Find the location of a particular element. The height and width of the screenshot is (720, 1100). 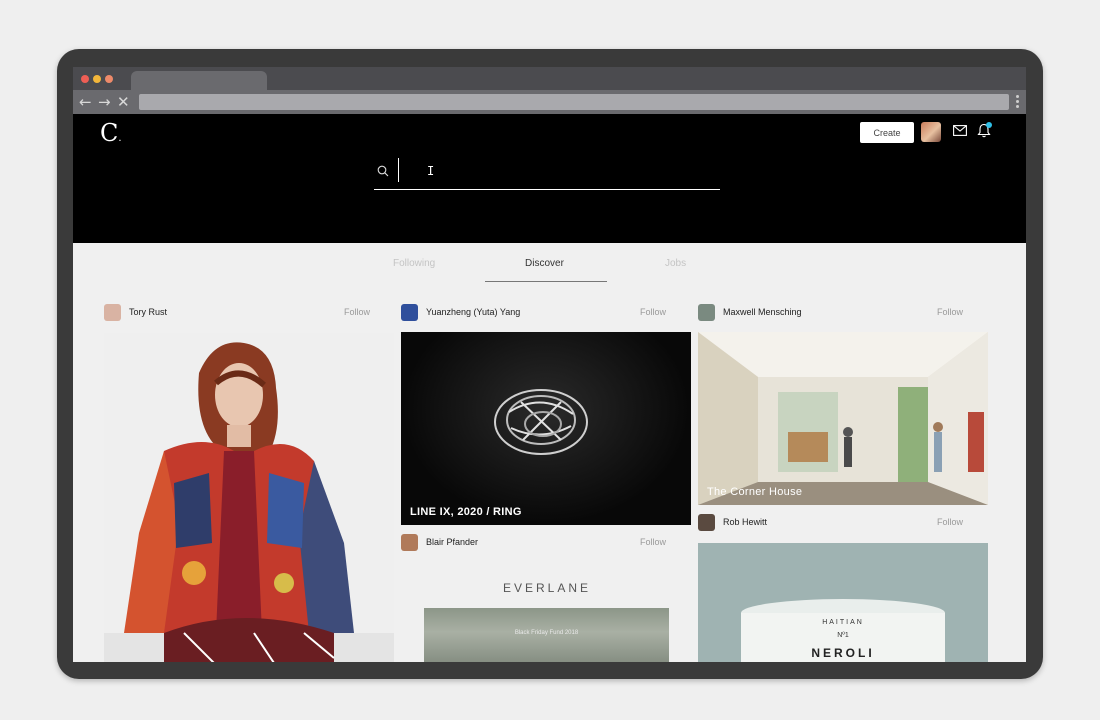

post-author: Tory Rust is located at coordinates (148, 312).